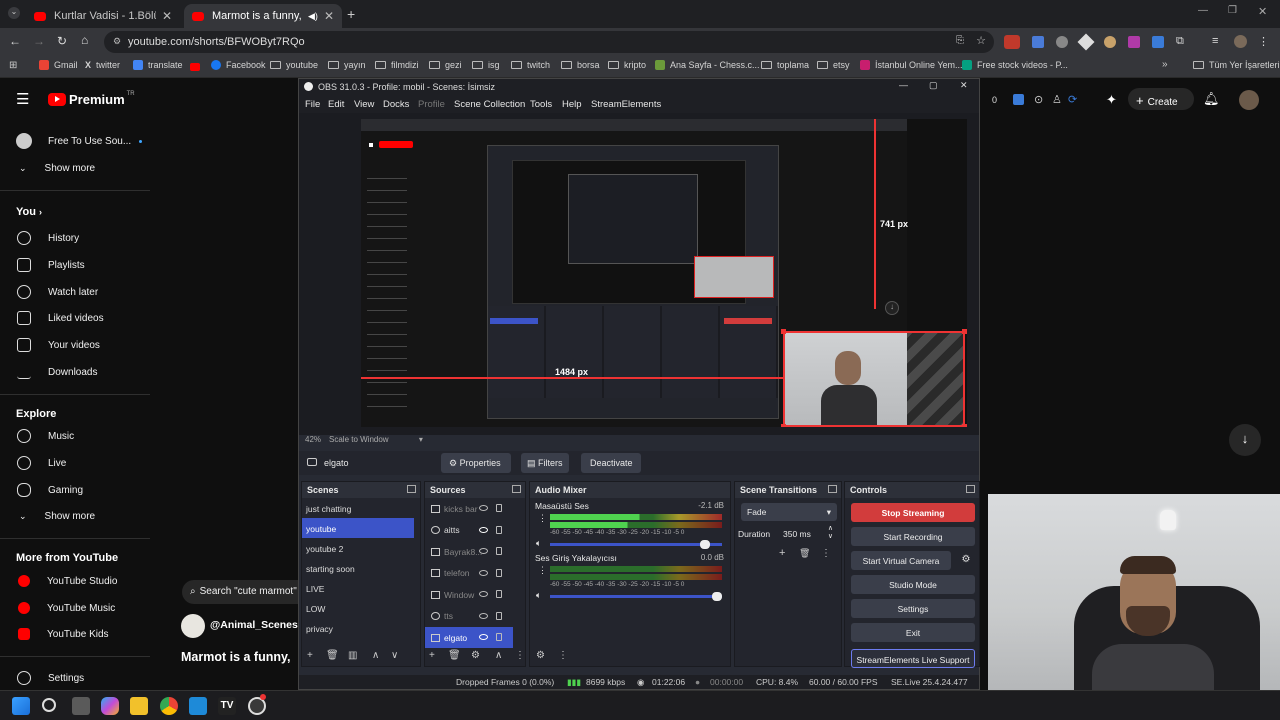 The width and height of the screenshot is (1280, 720). I want to click on sidebar-item-playlists: Playlists, so click(75, 265).